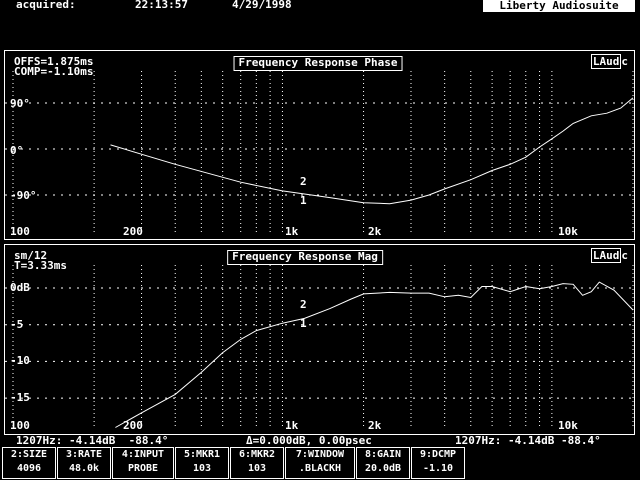 This screenshot has height=480, width=640. I want to click on marker1-readout: 1207Hz: -4.14dB -88.4°, so click(92, 440).